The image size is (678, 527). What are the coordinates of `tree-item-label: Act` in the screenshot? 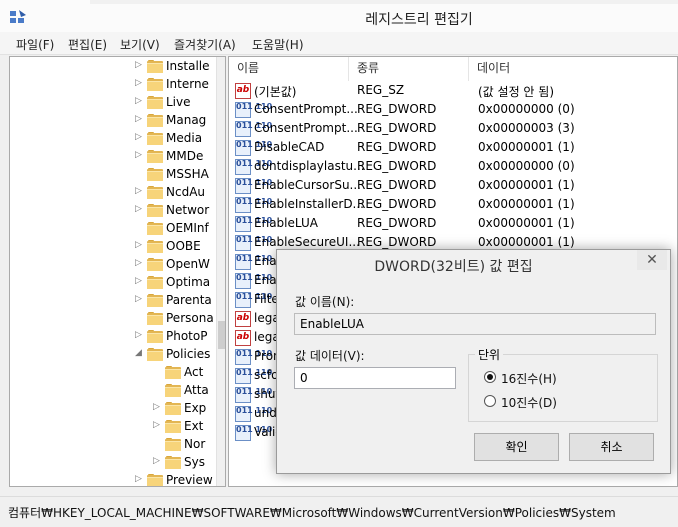 It's located at (194, 372).